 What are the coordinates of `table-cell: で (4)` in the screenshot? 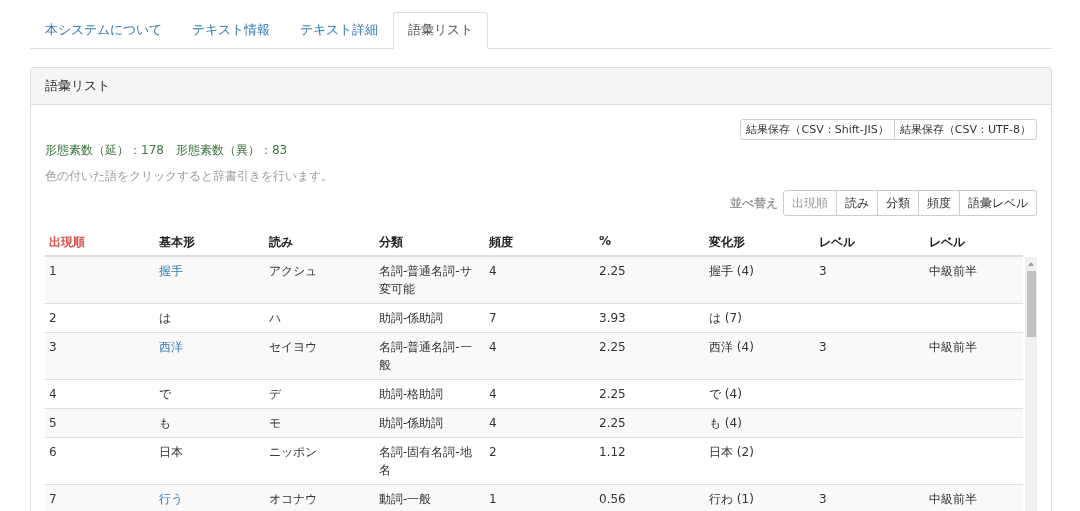 It's located at (725, 394).